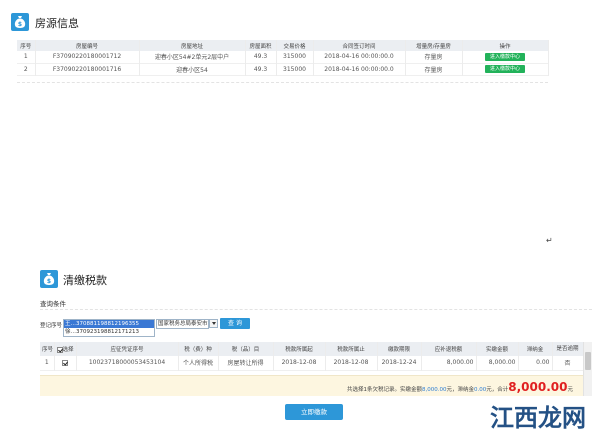 This screenshot has height=447, width=597. Describe the element at coordinates (87, 69) in the screenshot. I see `cell-code: F37090220180001716` at that location.